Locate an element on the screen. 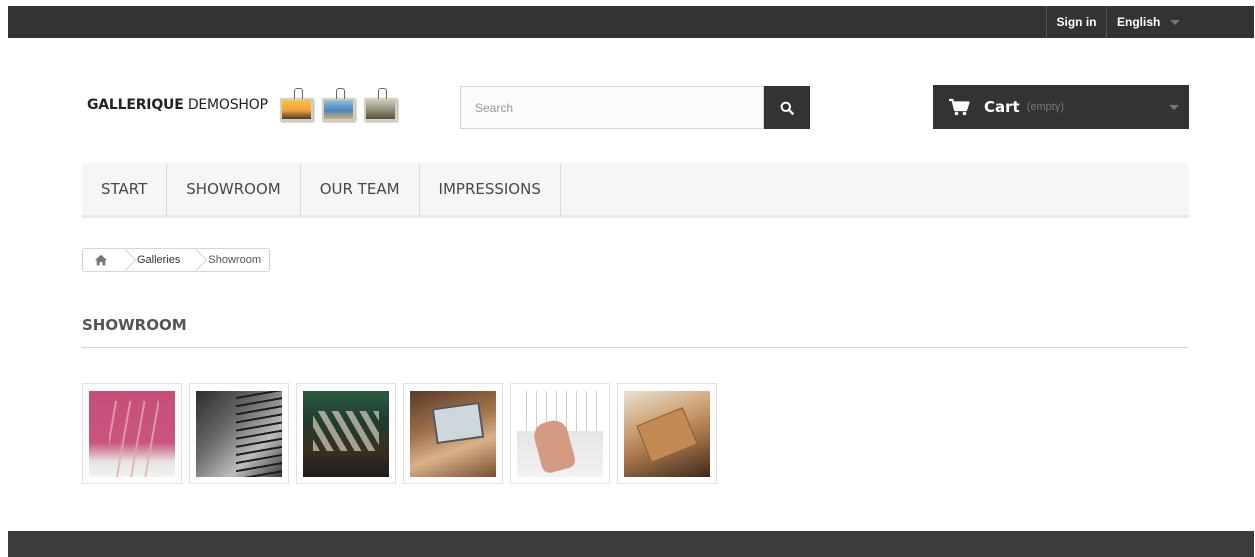 The width and height of the screenshot is (1255, 557). menu-item-our-team: OUR TEAM is located at coordinates (360, 189).